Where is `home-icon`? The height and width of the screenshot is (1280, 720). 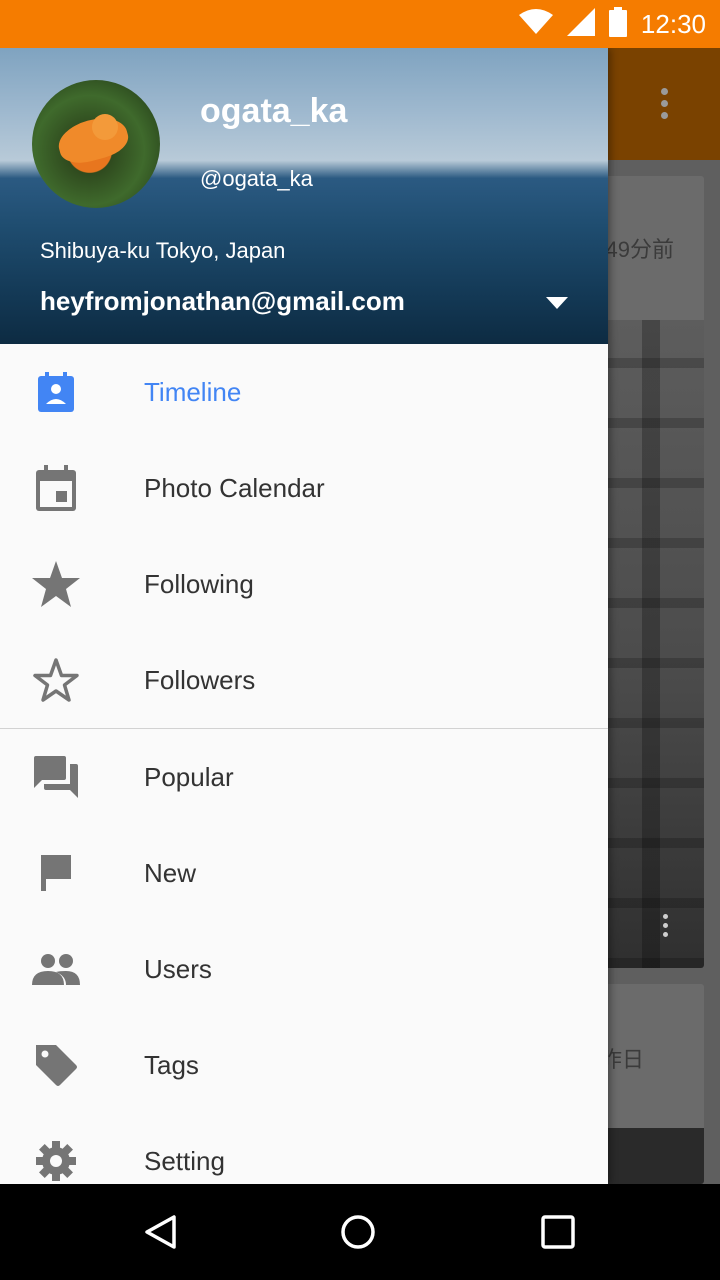
home-icon is located at coordinates (358, 1232).